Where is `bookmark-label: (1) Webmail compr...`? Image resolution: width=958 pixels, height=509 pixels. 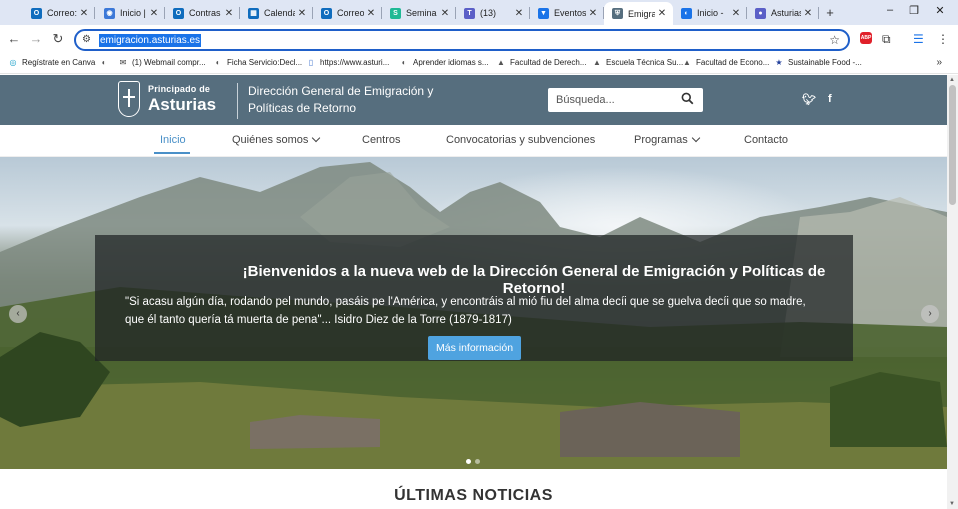
bookmark-label: (1) Webmail compr... is located at coordinates (169, 62).